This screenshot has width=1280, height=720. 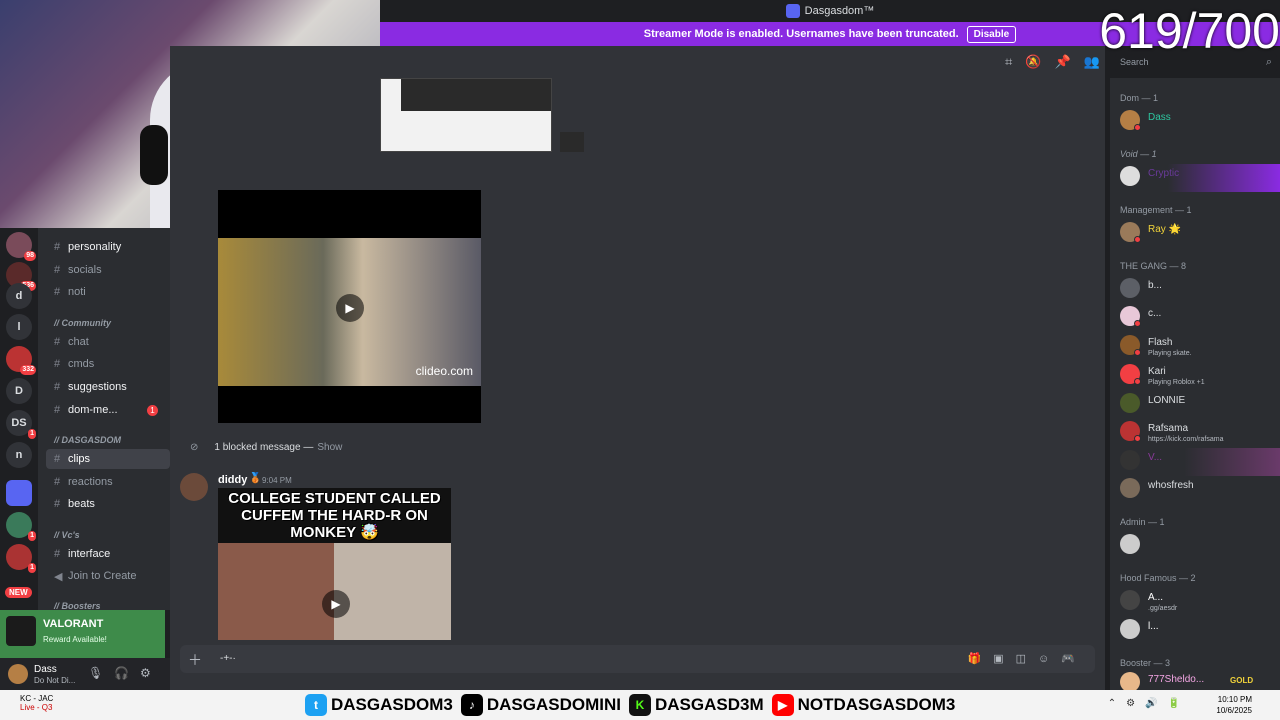 I want to click on member-item: Ray 🌟, so click(x=1200, y=234).